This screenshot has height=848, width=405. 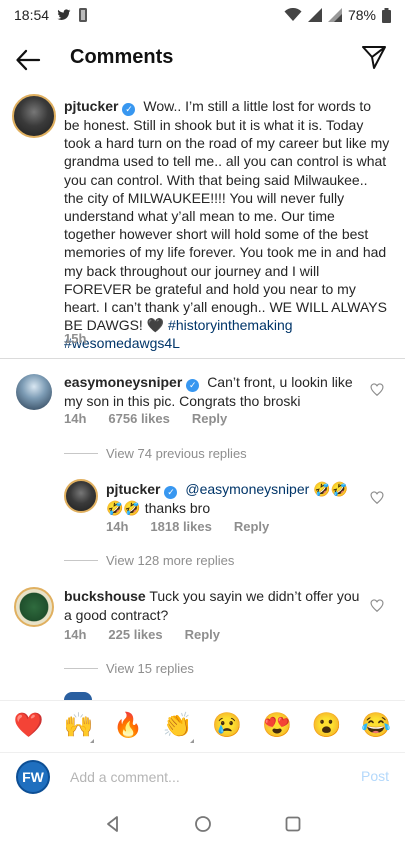 What do you see at coordinates (34, 607) in the screenshot?
I see `comment-avatar-buckshouse` at bounding box center [34, 607].